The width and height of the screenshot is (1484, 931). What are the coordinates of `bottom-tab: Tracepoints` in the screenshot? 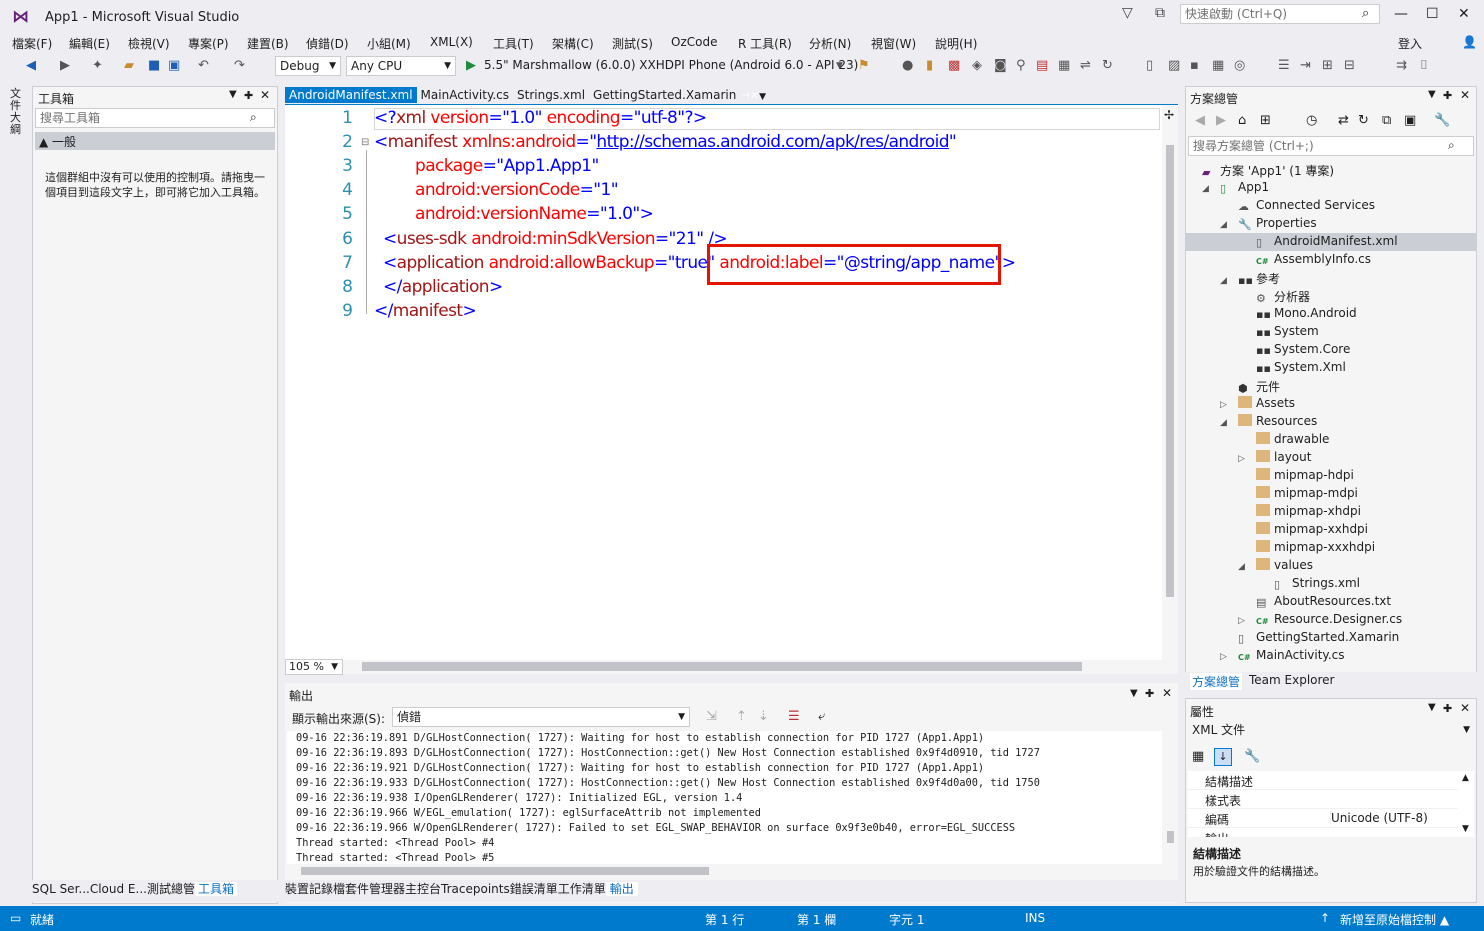 It's located at (475, 889).